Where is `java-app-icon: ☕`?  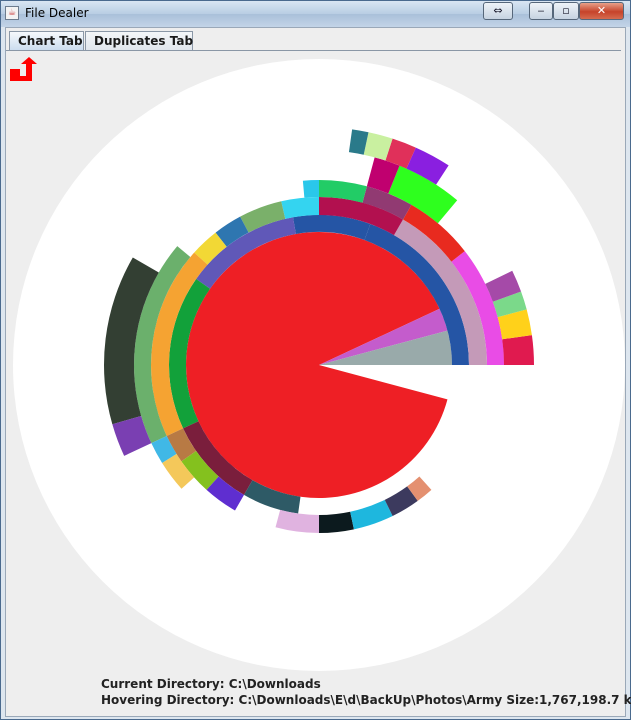 java-app-icon: ☕ is located at coordinates (12, 13).